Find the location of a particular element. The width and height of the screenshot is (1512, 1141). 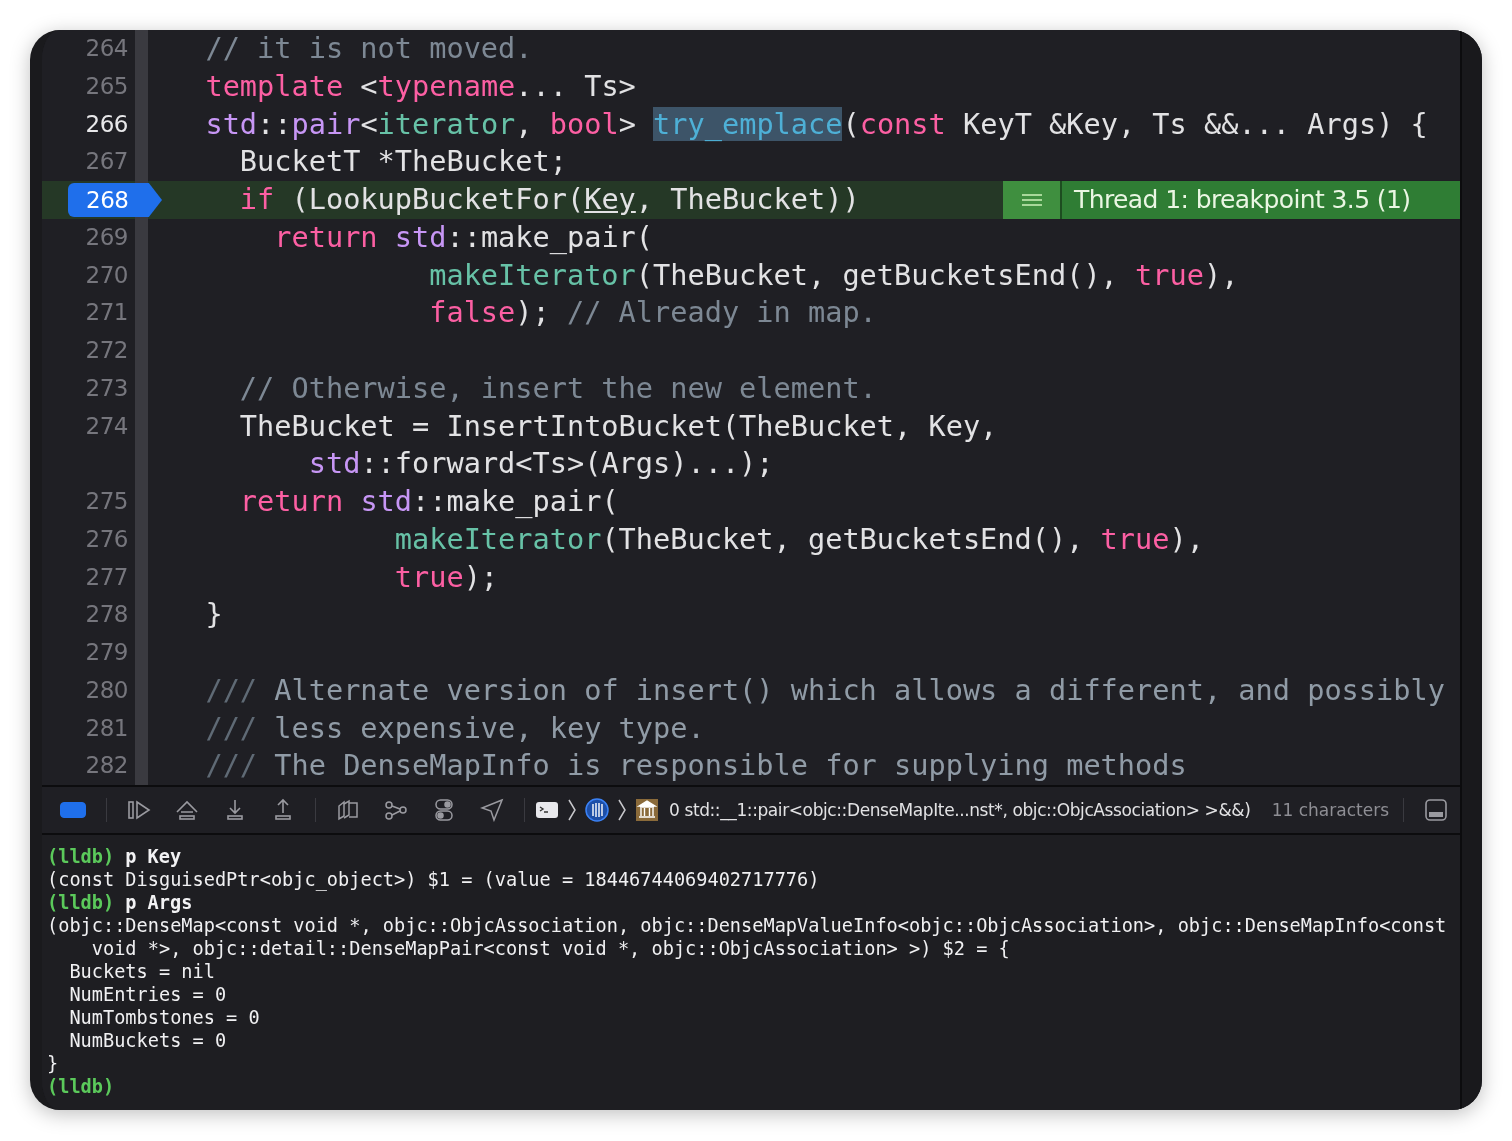

breakpoints-toggle is located at coordinates (73, 810).